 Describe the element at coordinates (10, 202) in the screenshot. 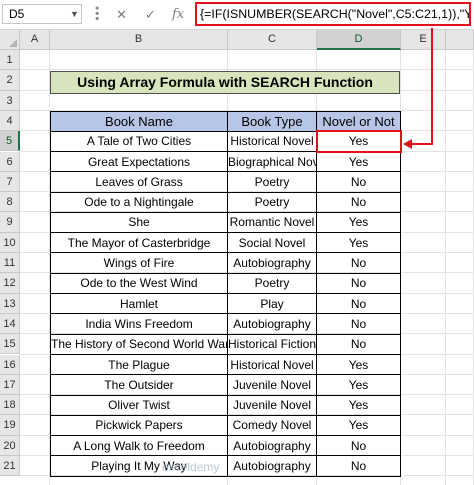

I see `row-header-8: 8` at that location.